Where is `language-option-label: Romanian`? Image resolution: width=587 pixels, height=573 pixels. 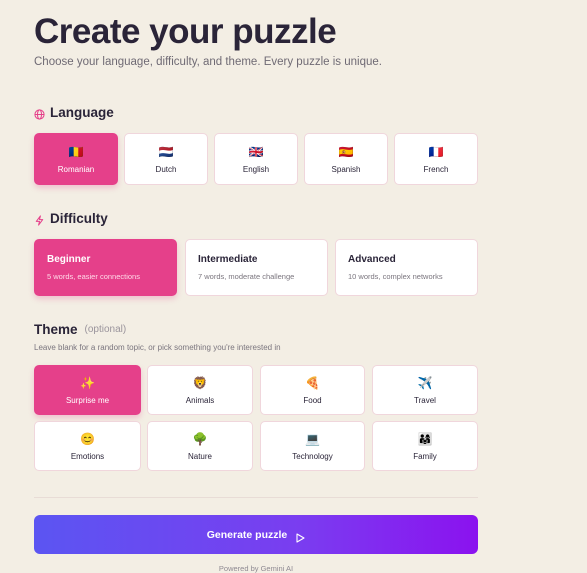 language-option-label: Romanian is located at coordinates (76, 169).